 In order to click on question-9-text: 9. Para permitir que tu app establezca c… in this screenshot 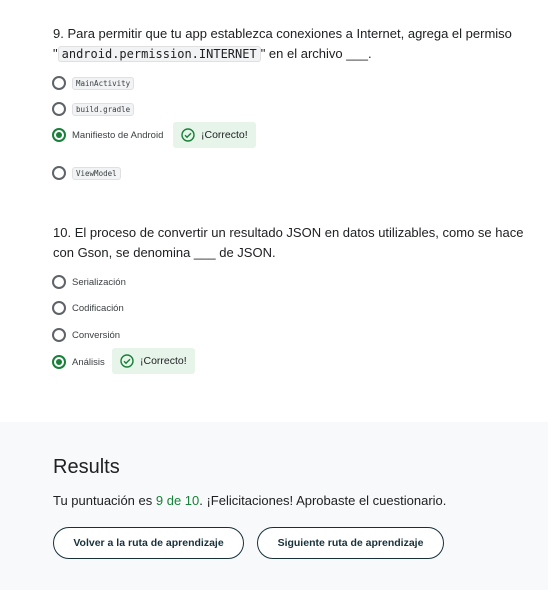, I will do `click(293, 44)`.